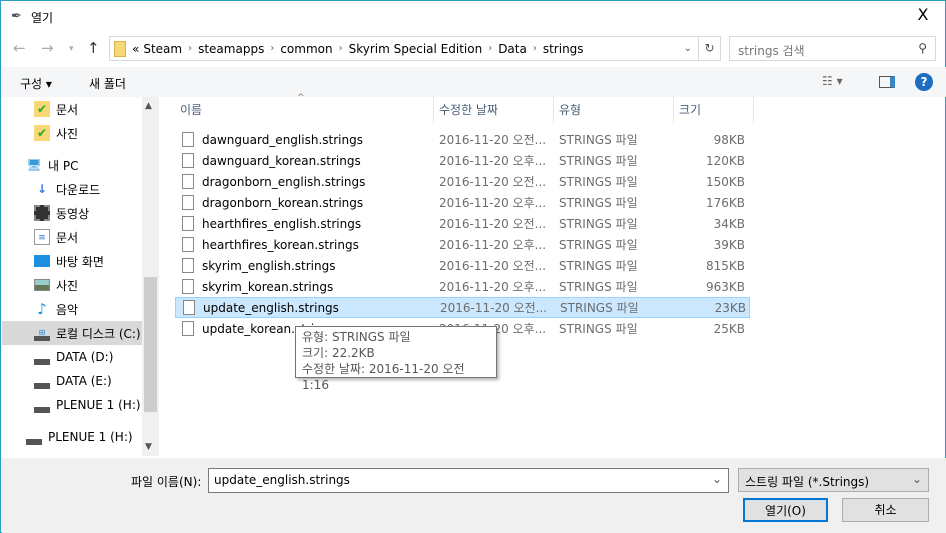 The image size is (946, 533). I want to click on sidebar-item-plenue-h: PLENUE 1 (H:), so click(72, 405).